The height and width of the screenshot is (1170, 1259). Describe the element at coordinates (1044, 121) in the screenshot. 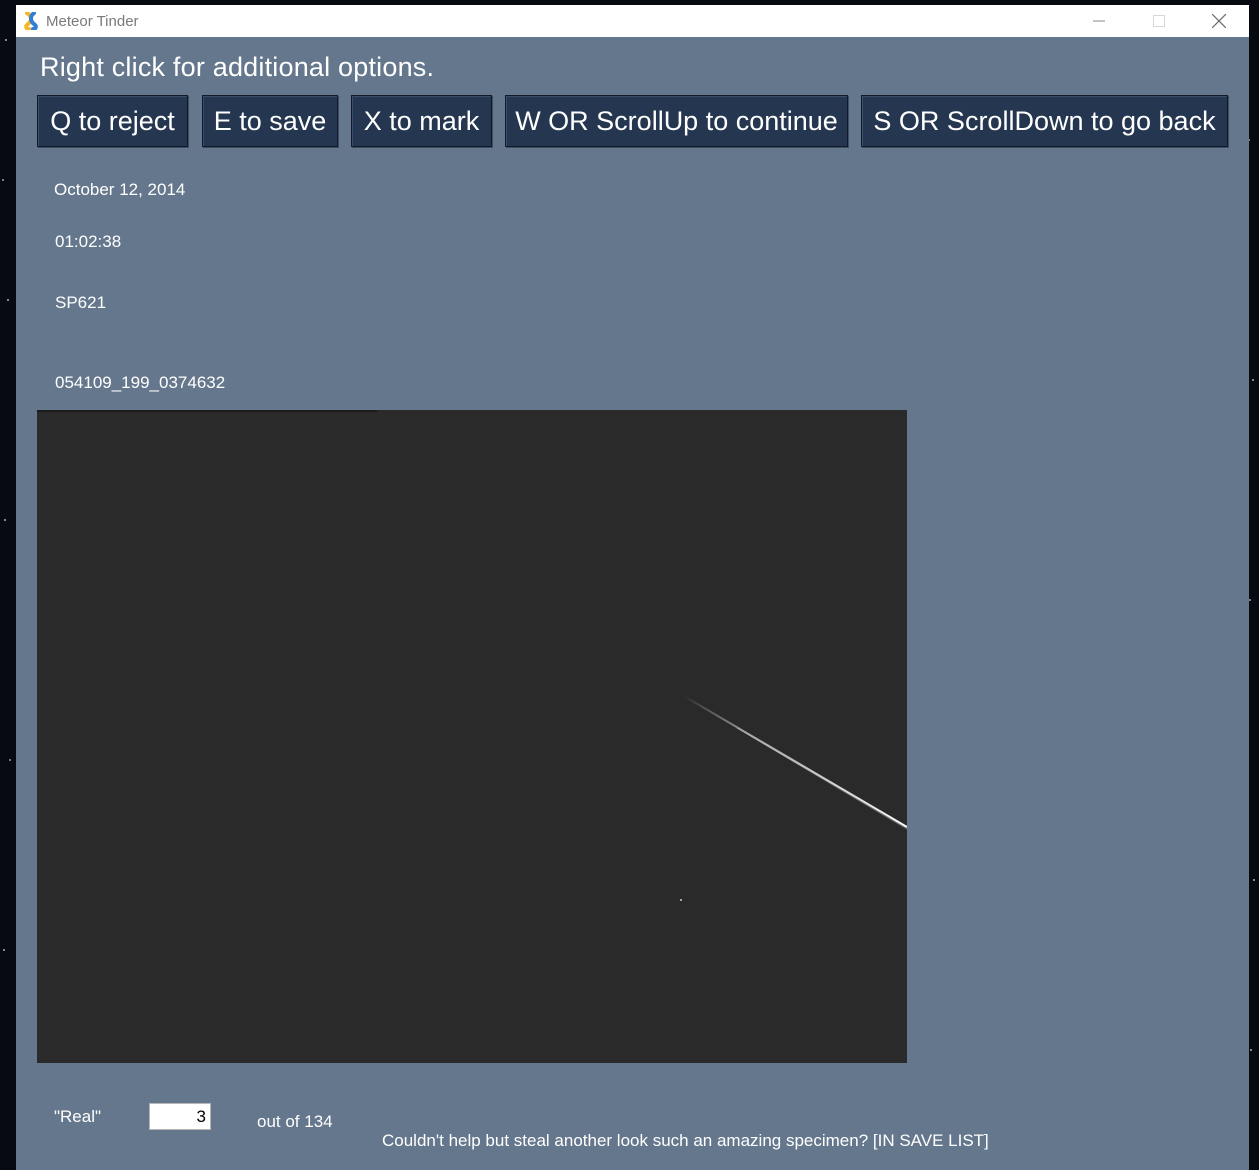

I see `go-back-button: S OR ScrollDown to go back` at that location.